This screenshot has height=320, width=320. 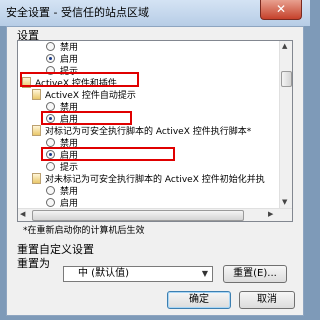 What do you see at coordinates (69, 60) in the screenshot?
I see `row-label: 启用` at bounding box center [69, 60].